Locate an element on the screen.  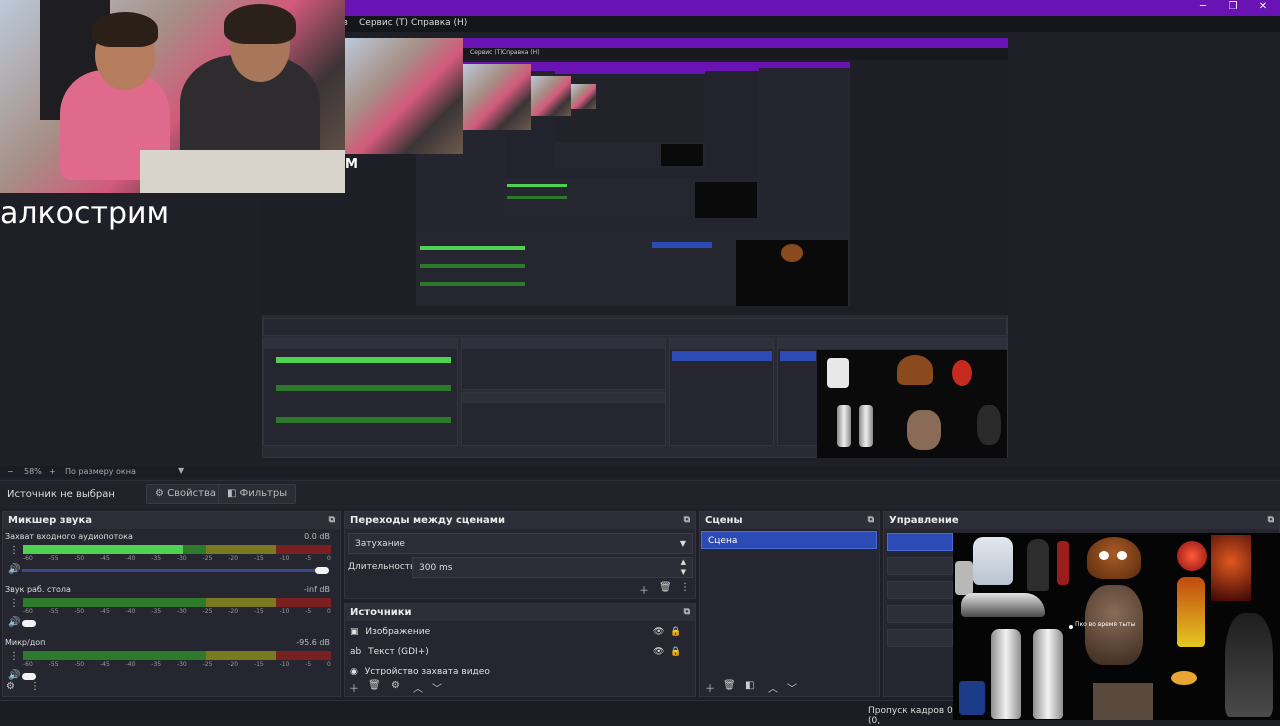
drink-can is located at coordinates (972, 698).